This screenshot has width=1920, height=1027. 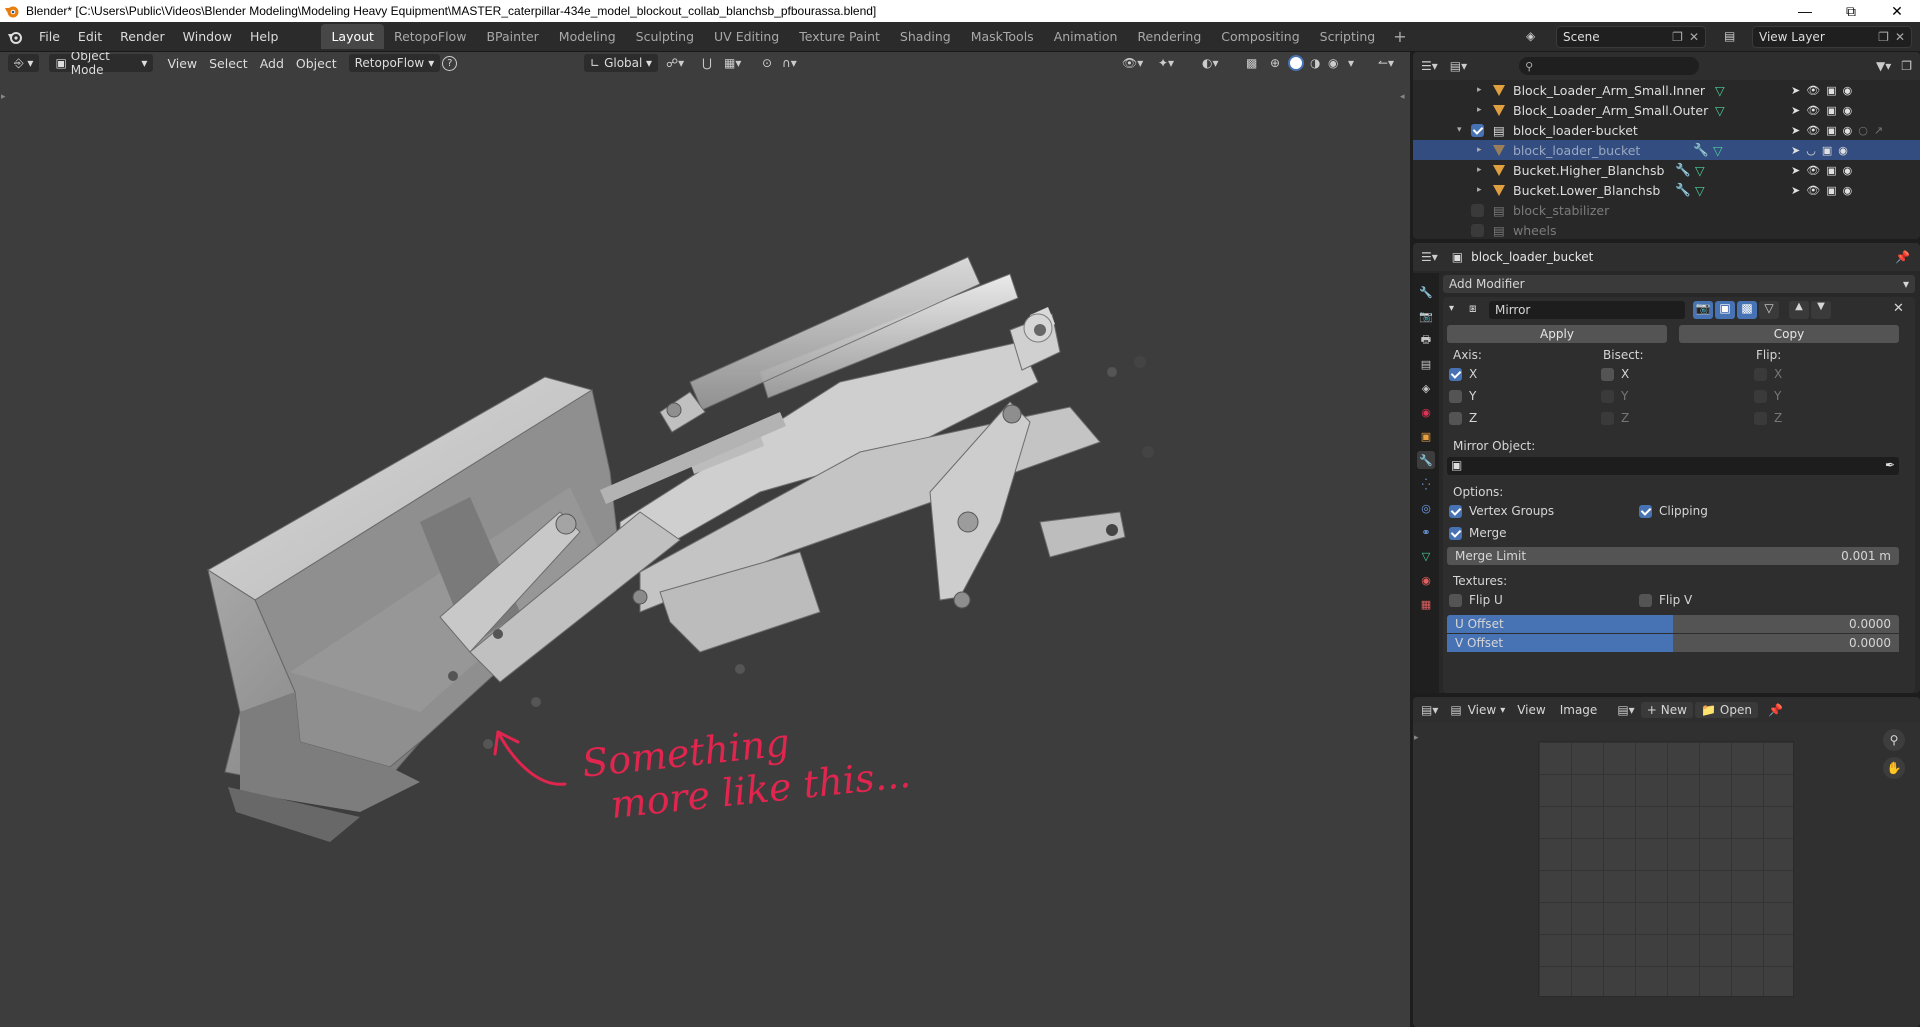 What do you see at coordinates (1426, 580) in the screenshot?
I see `material-tab-icon: ◉` at bounding box center [1426, 580].